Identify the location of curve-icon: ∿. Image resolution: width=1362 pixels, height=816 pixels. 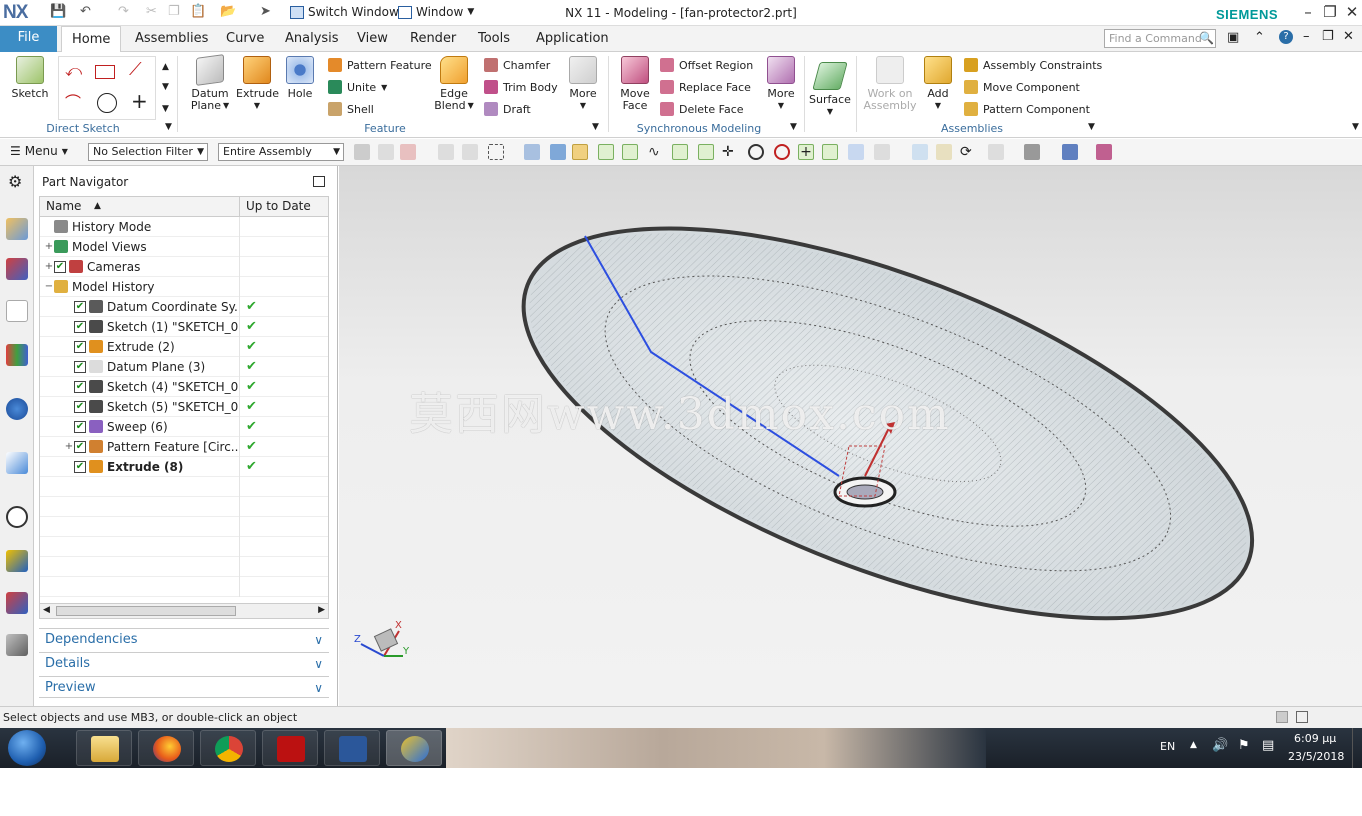
(656, 152).